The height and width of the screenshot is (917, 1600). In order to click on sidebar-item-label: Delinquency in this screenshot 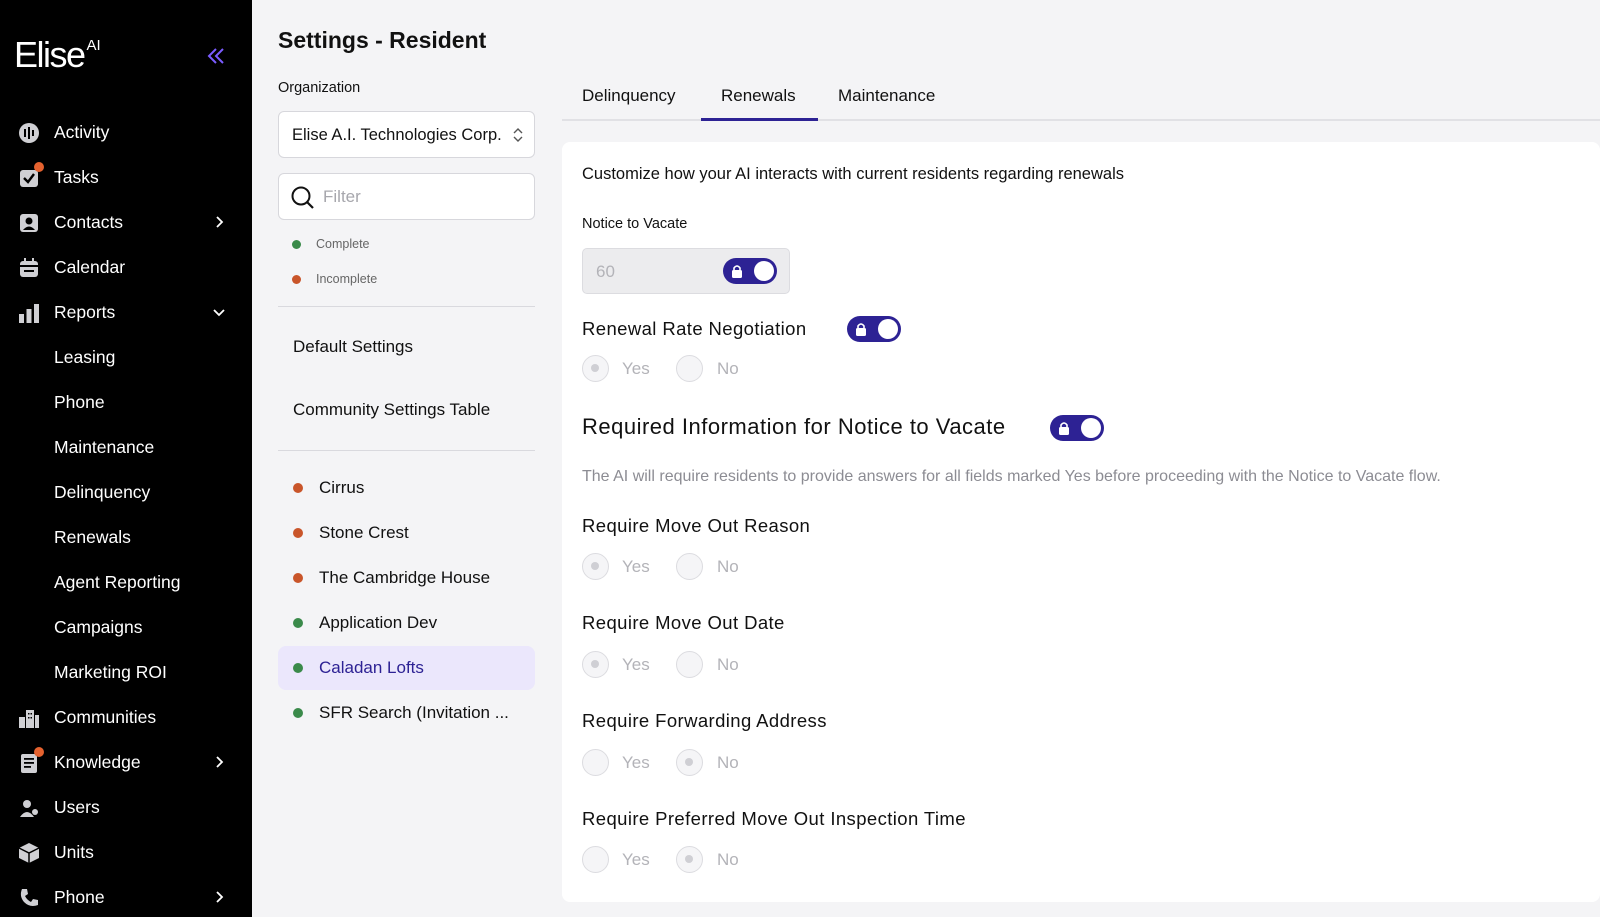, I will do `click(102, 491)`.